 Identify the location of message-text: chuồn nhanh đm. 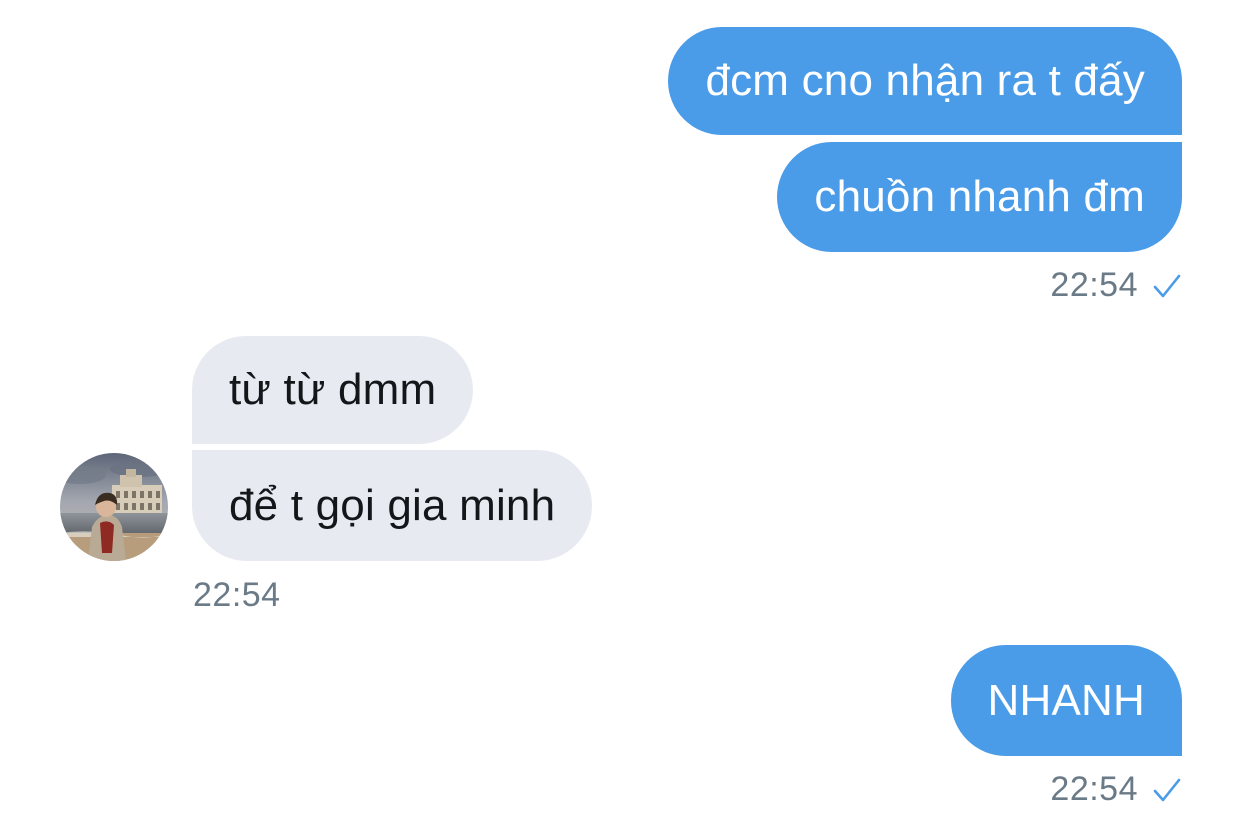
(979, 196).